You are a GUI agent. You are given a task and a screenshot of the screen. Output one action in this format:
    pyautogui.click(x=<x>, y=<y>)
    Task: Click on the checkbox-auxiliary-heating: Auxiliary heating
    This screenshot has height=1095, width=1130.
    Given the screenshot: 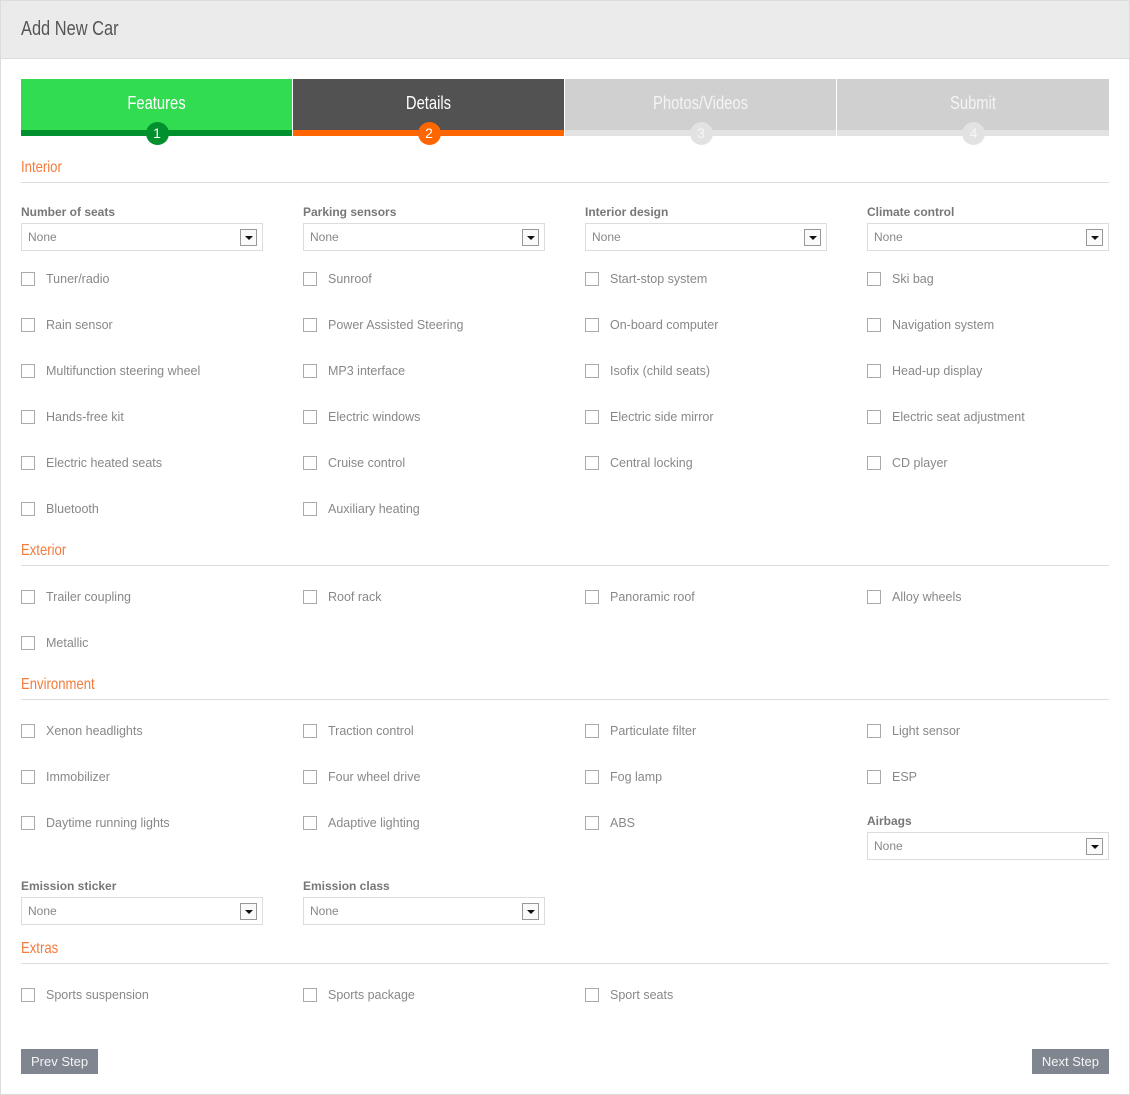 What is the action you would take?
    pyautogui.click(x=361, y=509)
    